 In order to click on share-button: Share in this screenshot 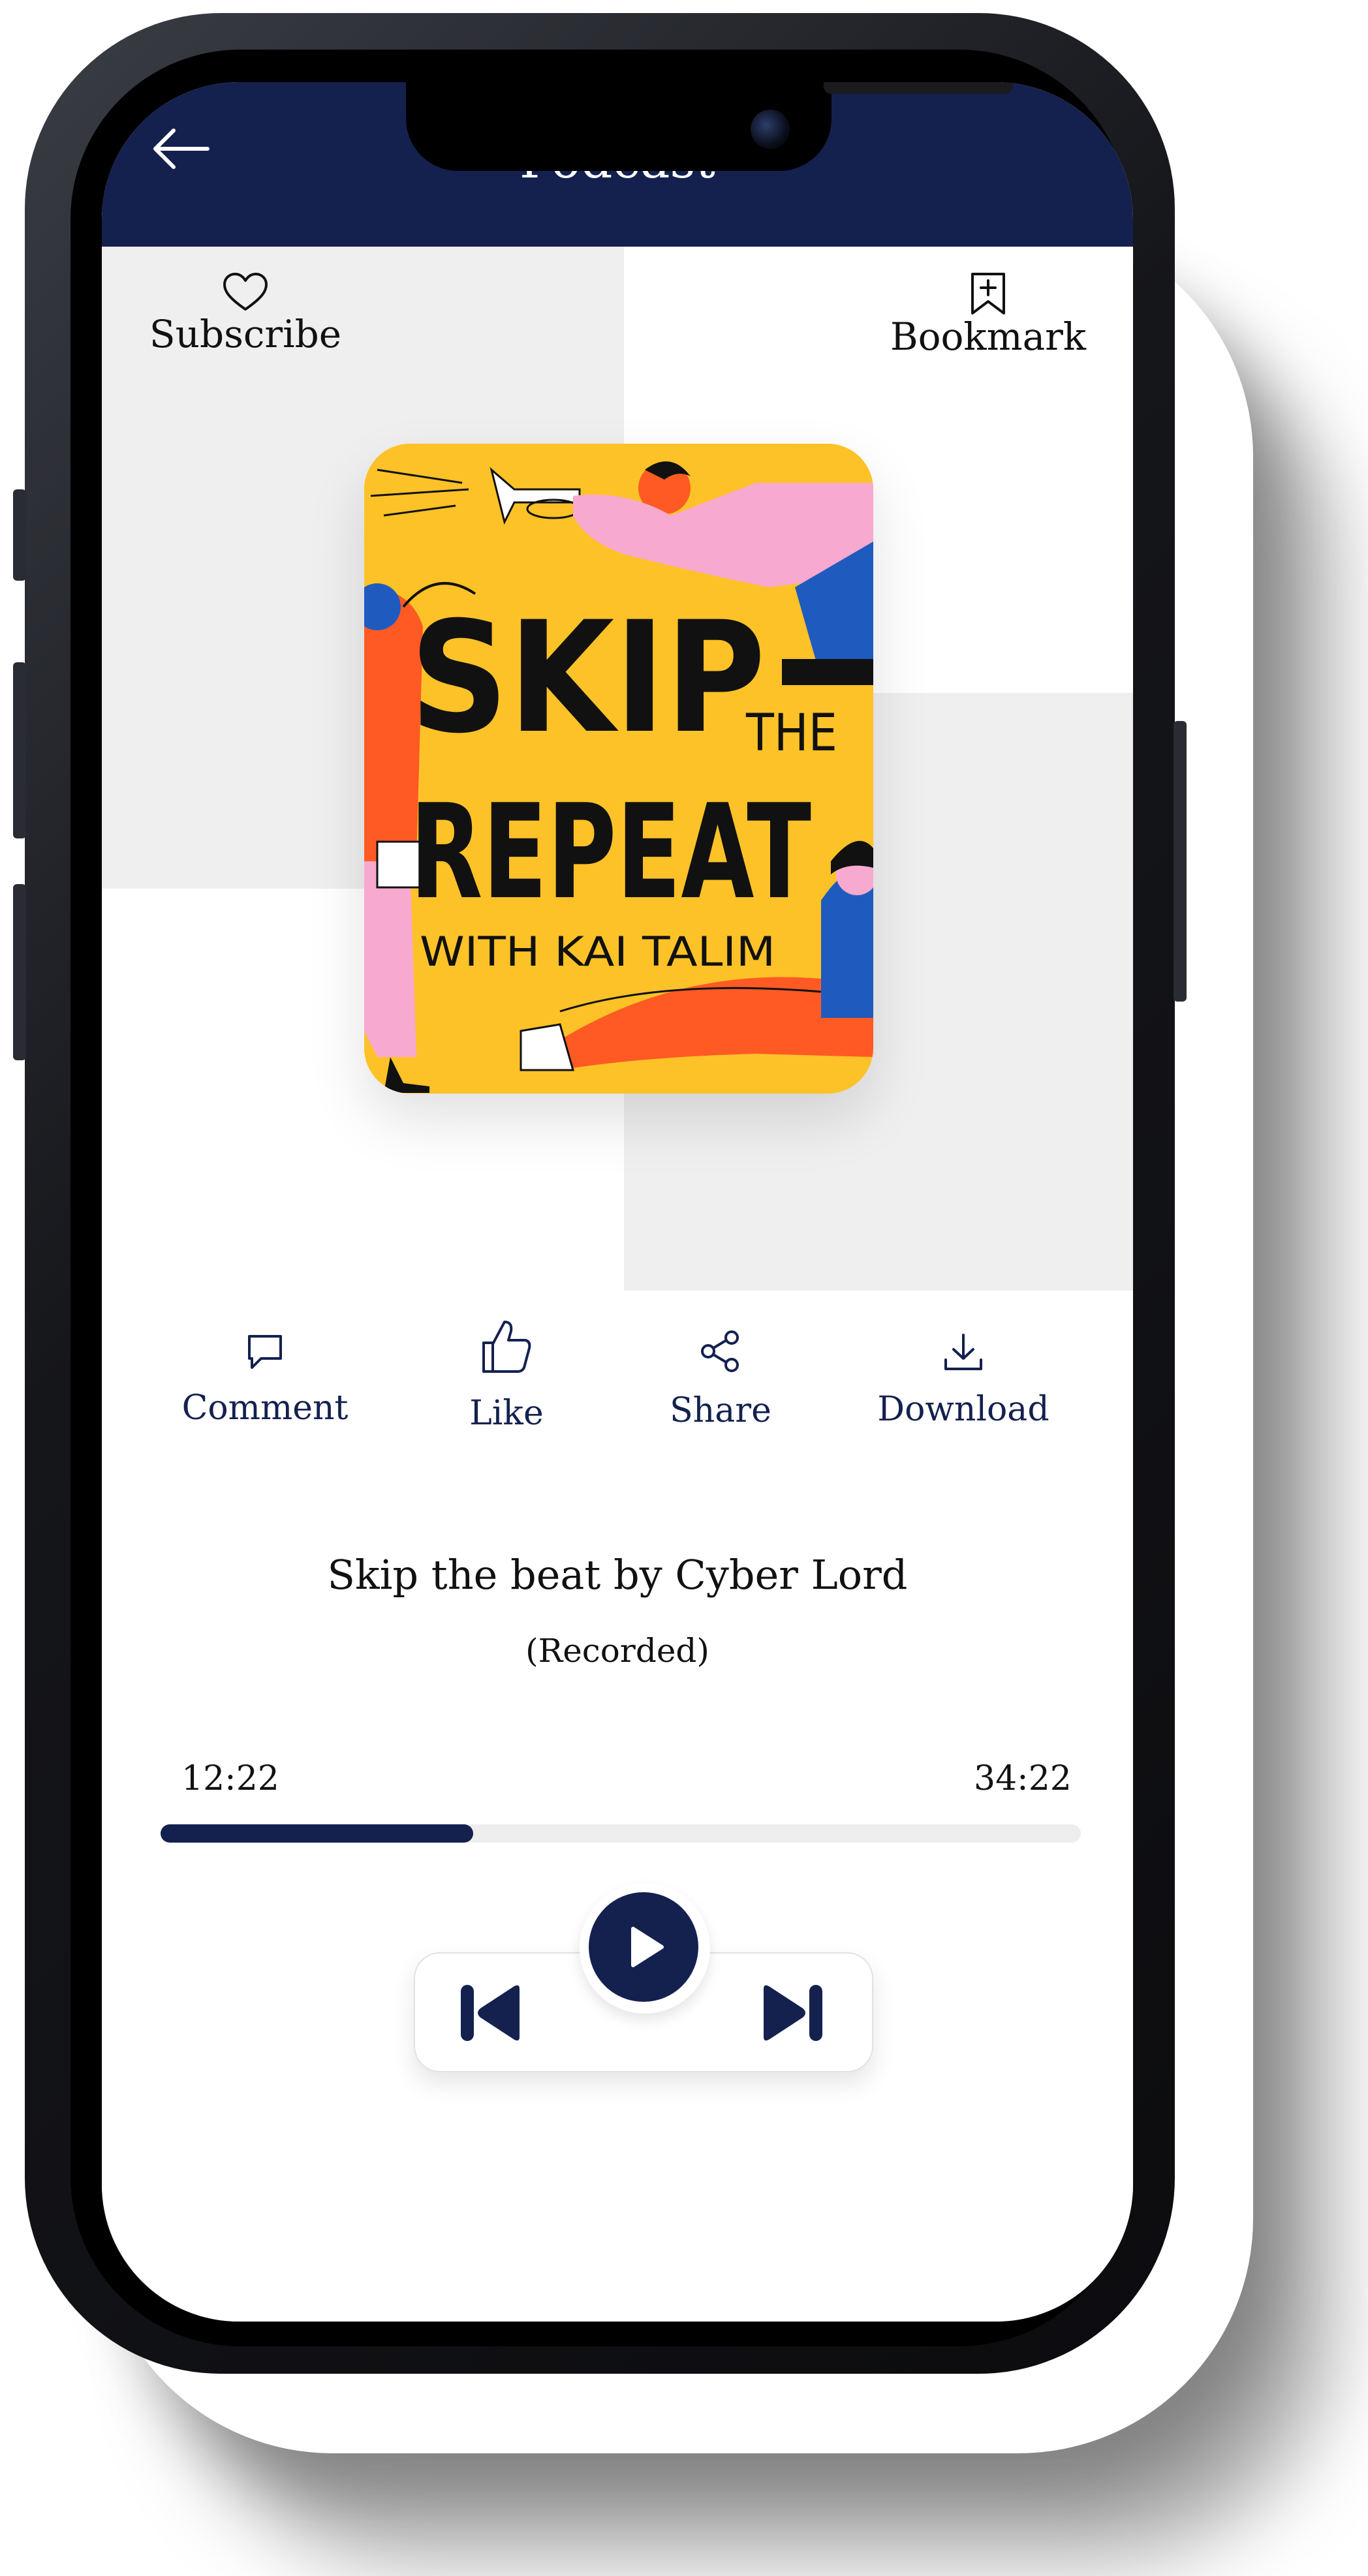, I will do `click(720, 1379)`.